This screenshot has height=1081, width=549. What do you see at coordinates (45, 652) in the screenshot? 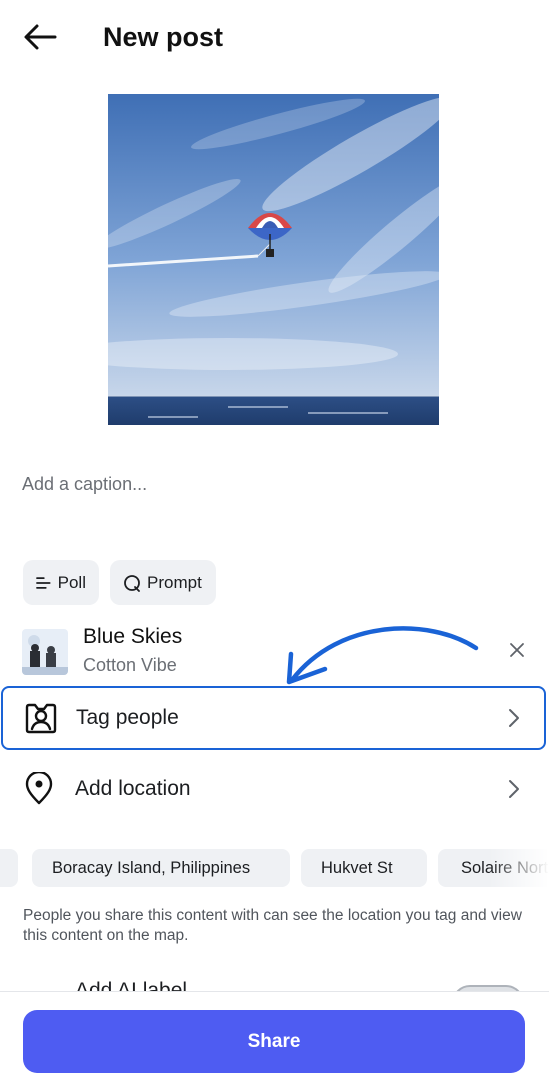
I see `music-cover` at bounding box center [45, 652].